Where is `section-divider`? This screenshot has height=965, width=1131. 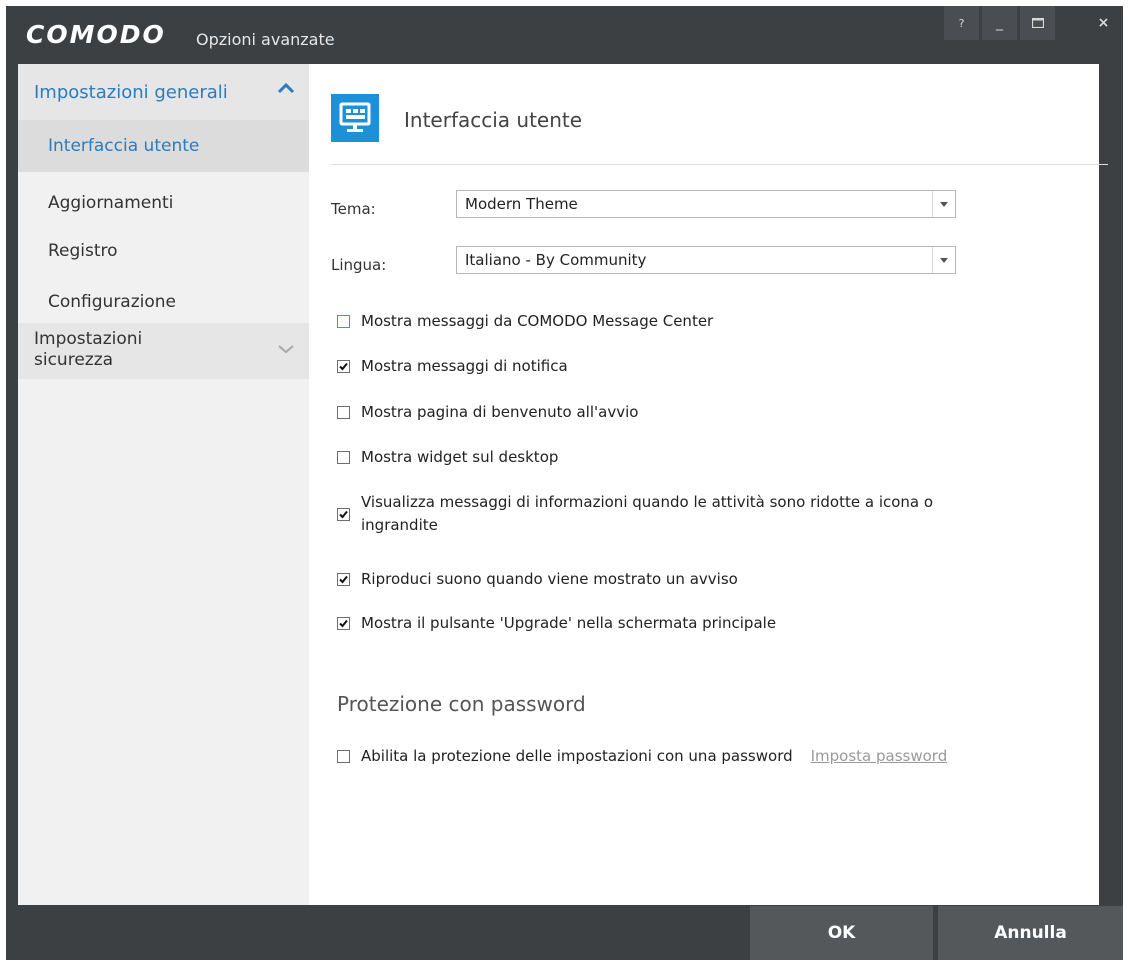 section-divider is located at coordinates (719, 164).